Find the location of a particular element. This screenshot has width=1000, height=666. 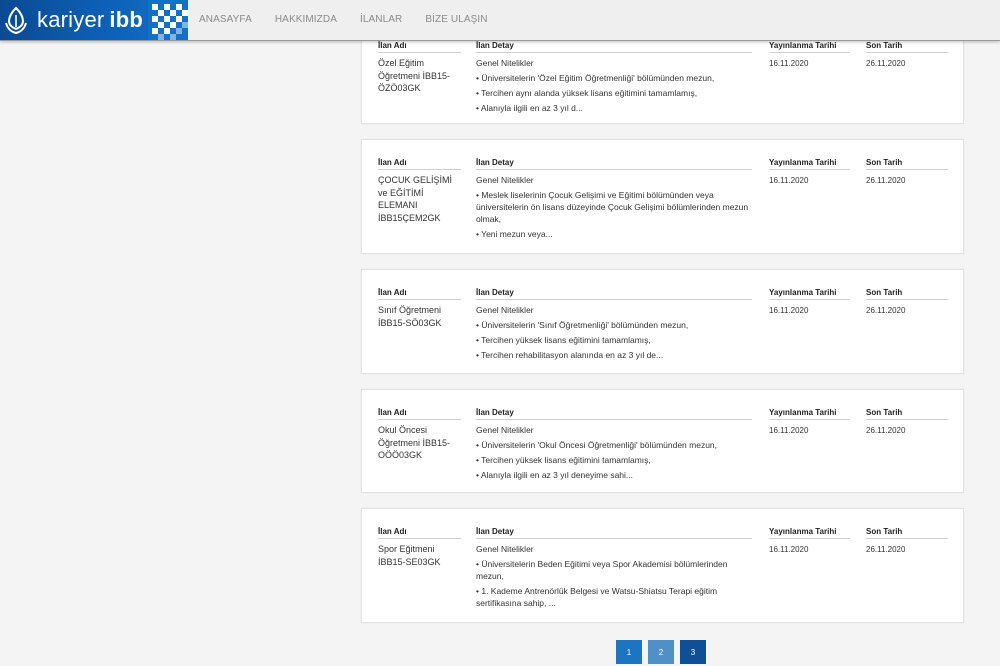

job-title: Özel Eğitim Öğretmeni İBB15-ÖZÖ03GK is located at coordinates (419, 76).